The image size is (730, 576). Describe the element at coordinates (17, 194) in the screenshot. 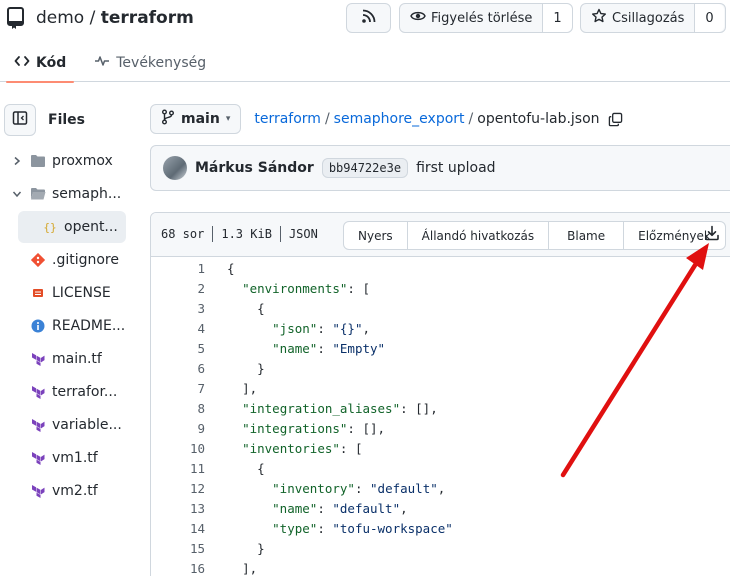

I see `chevron-down-icon` at that location.